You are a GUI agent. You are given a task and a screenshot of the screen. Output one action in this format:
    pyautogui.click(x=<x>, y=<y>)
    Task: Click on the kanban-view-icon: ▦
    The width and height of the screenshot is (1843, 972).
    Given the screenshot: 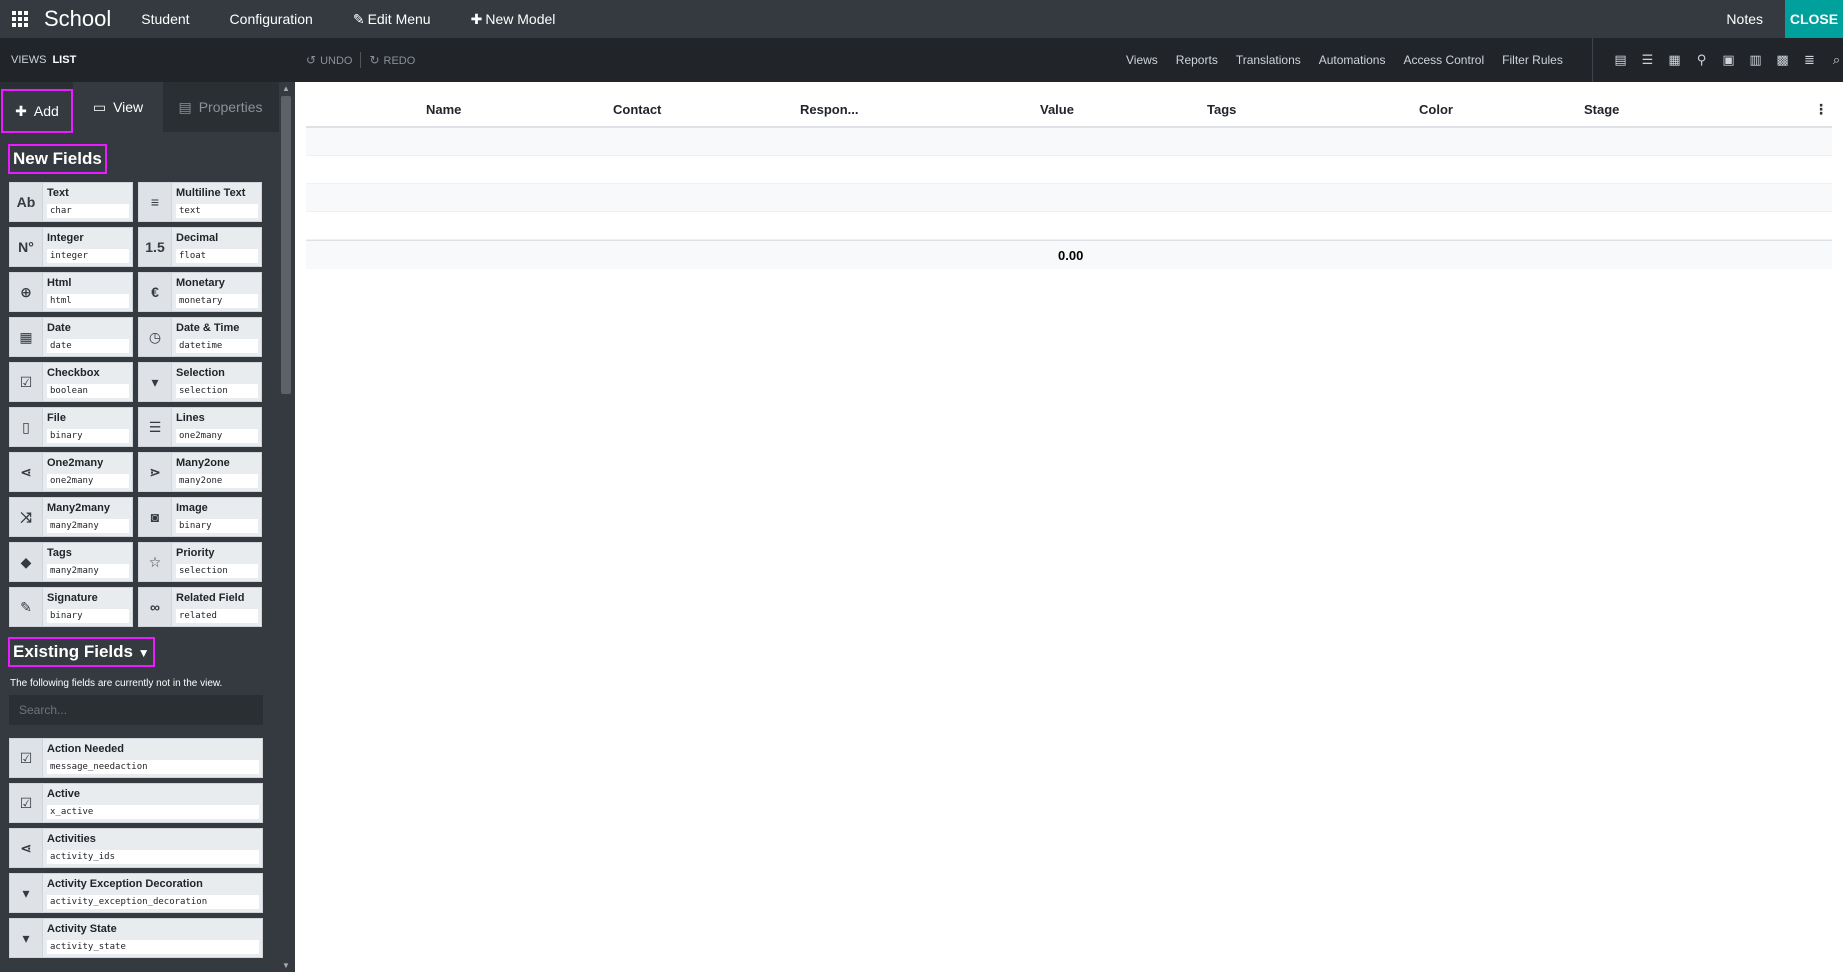 What is the action you would take?
    pyautogui.click(x=1674, y=60)
    